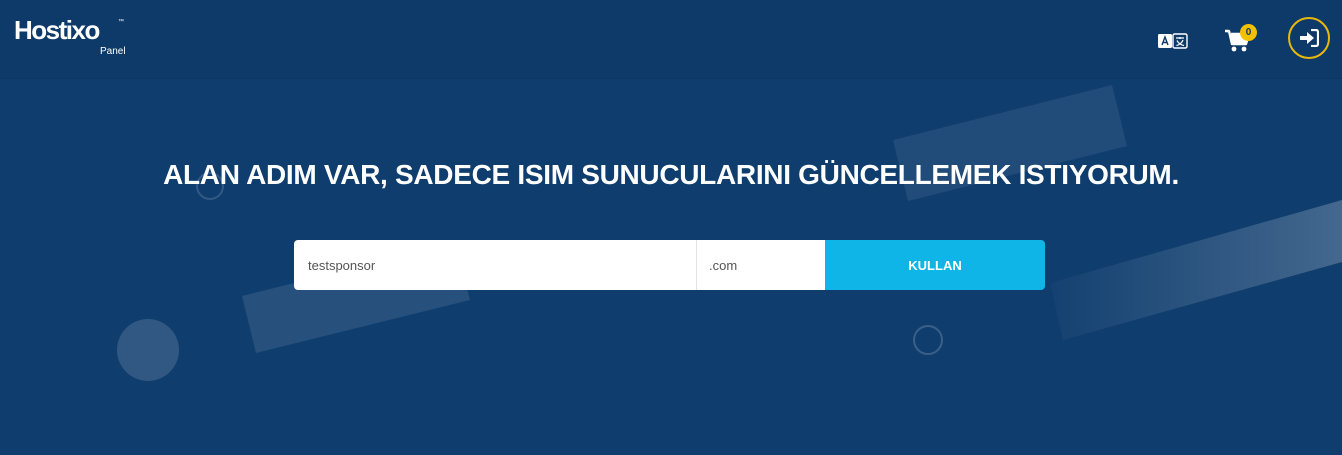  What do you see at coordinates (723, 265) in the screenshot?
I see `tld-selected-value: .com` at bounding box center [723, 265].